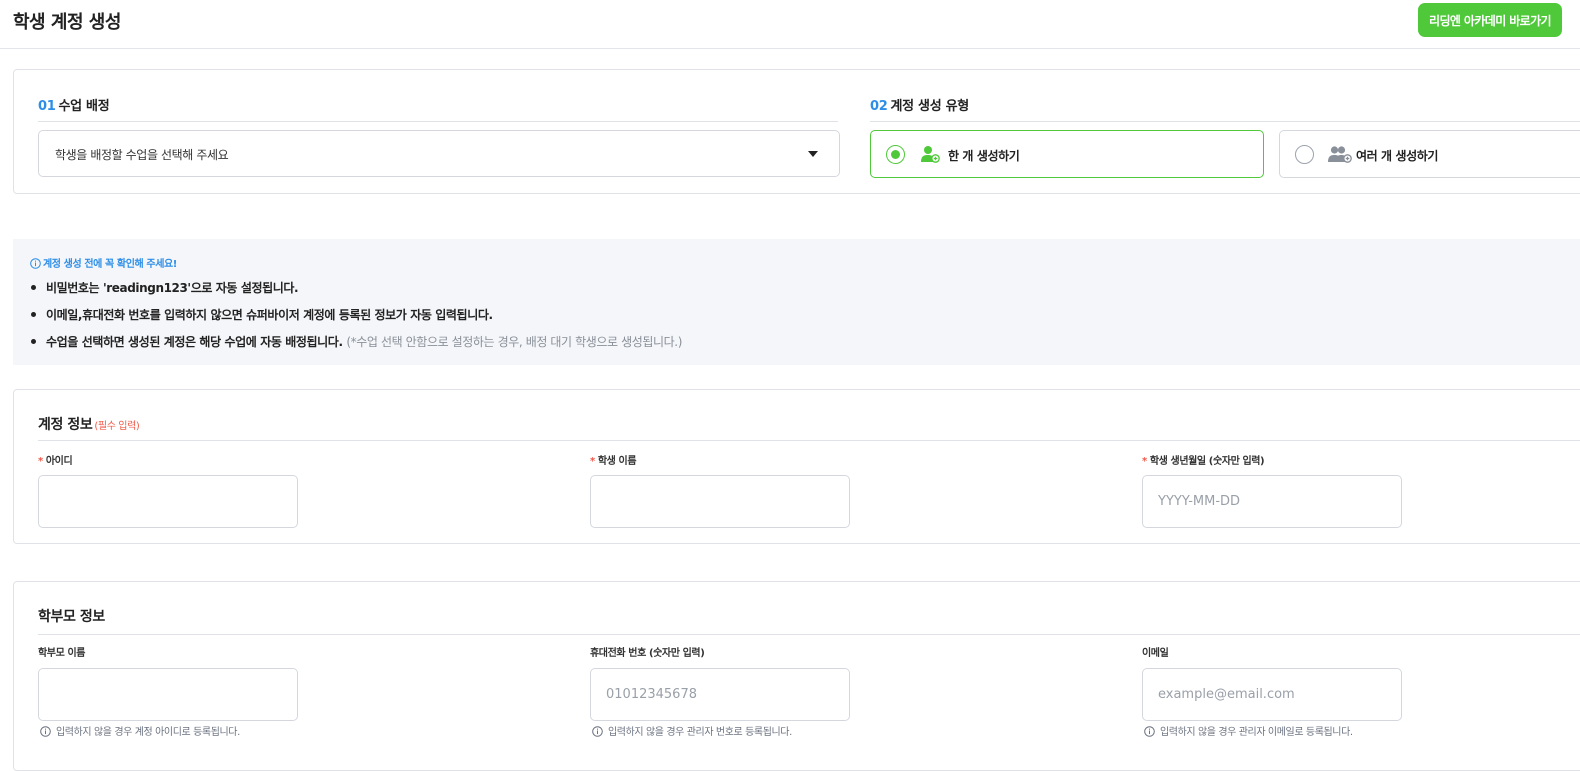 The image size is (1580, 771). What do you see at coordinates (1067, 154) in the screenshot?
I see `create-single-option: 한 개 생성하기` at bounding box center [1067, 154].